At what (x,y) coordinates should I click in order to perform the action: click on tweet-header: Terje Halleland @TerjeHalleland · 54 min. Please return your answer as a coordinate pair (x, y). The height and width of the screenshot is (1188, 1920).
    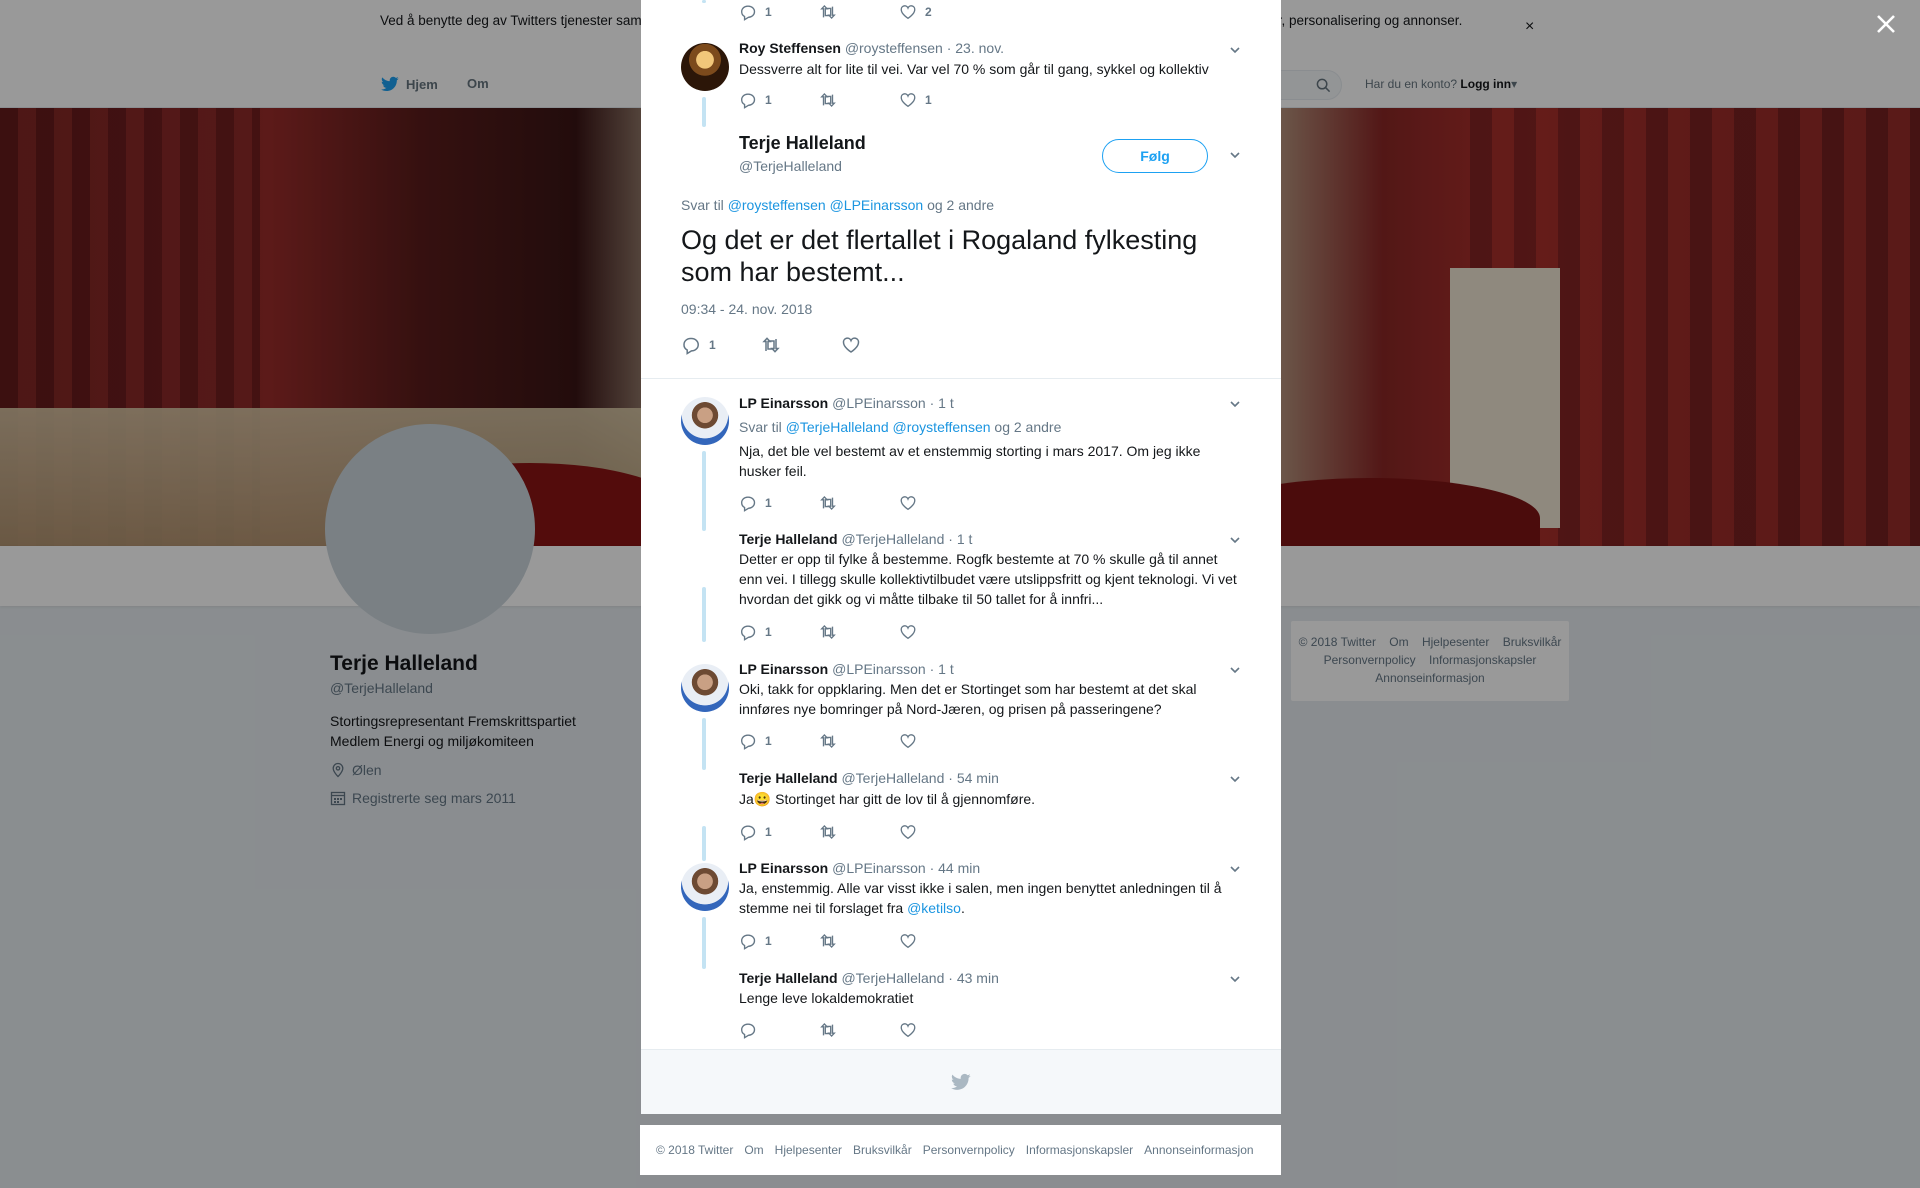
    Looking at the image, I should click on (869, 778).